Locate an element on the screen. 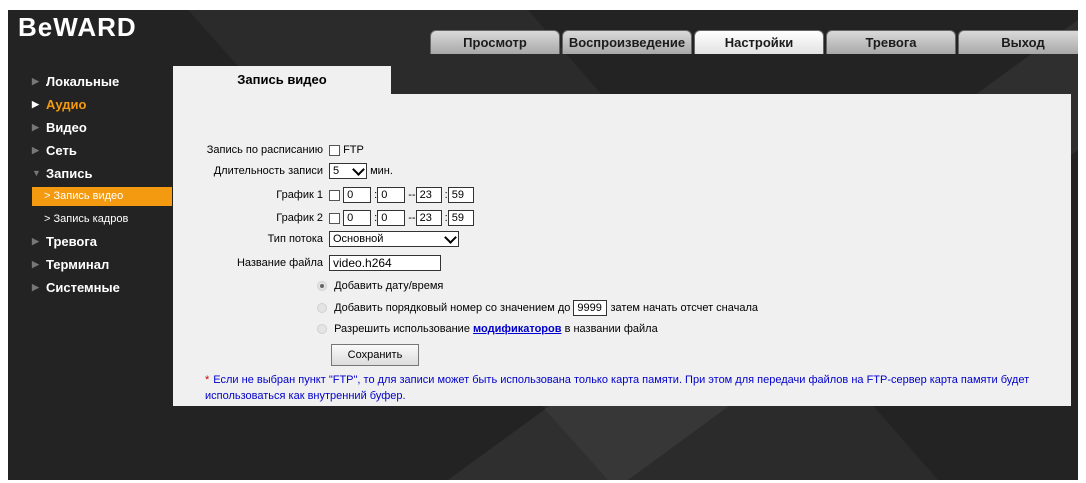 This screenshot has width=1086, height=483. sequence-max-input: 9999 is located at coordinates (590, 308).